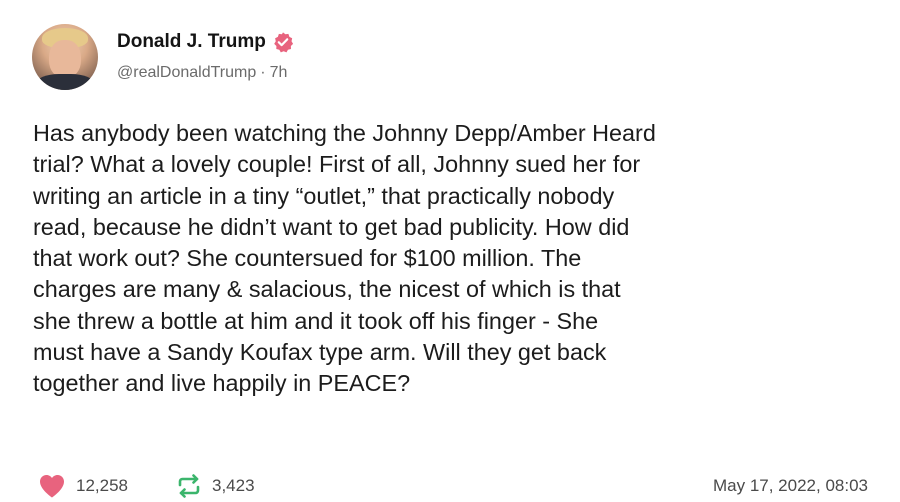  Describe the element at coordinates (233, 485) in the screenshot. I see `repost-count: 3,423` at that location.